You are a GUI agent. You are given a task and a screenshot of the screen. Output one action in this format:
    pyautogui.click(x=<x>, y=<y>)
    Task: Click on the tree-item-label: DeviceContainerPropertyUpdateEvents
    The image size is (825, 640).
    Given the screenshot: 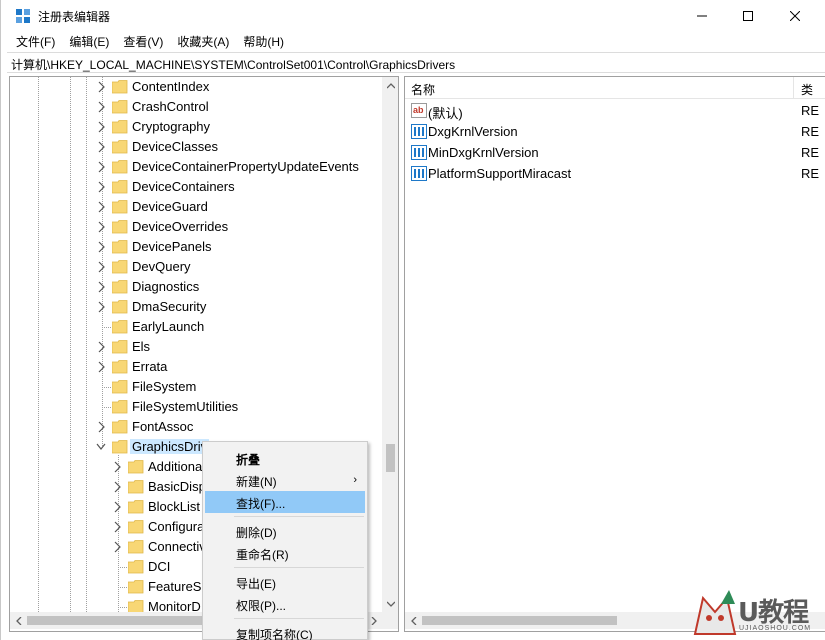 What is the action you would take?
    pyautogui.click(x=245, y=166)
    